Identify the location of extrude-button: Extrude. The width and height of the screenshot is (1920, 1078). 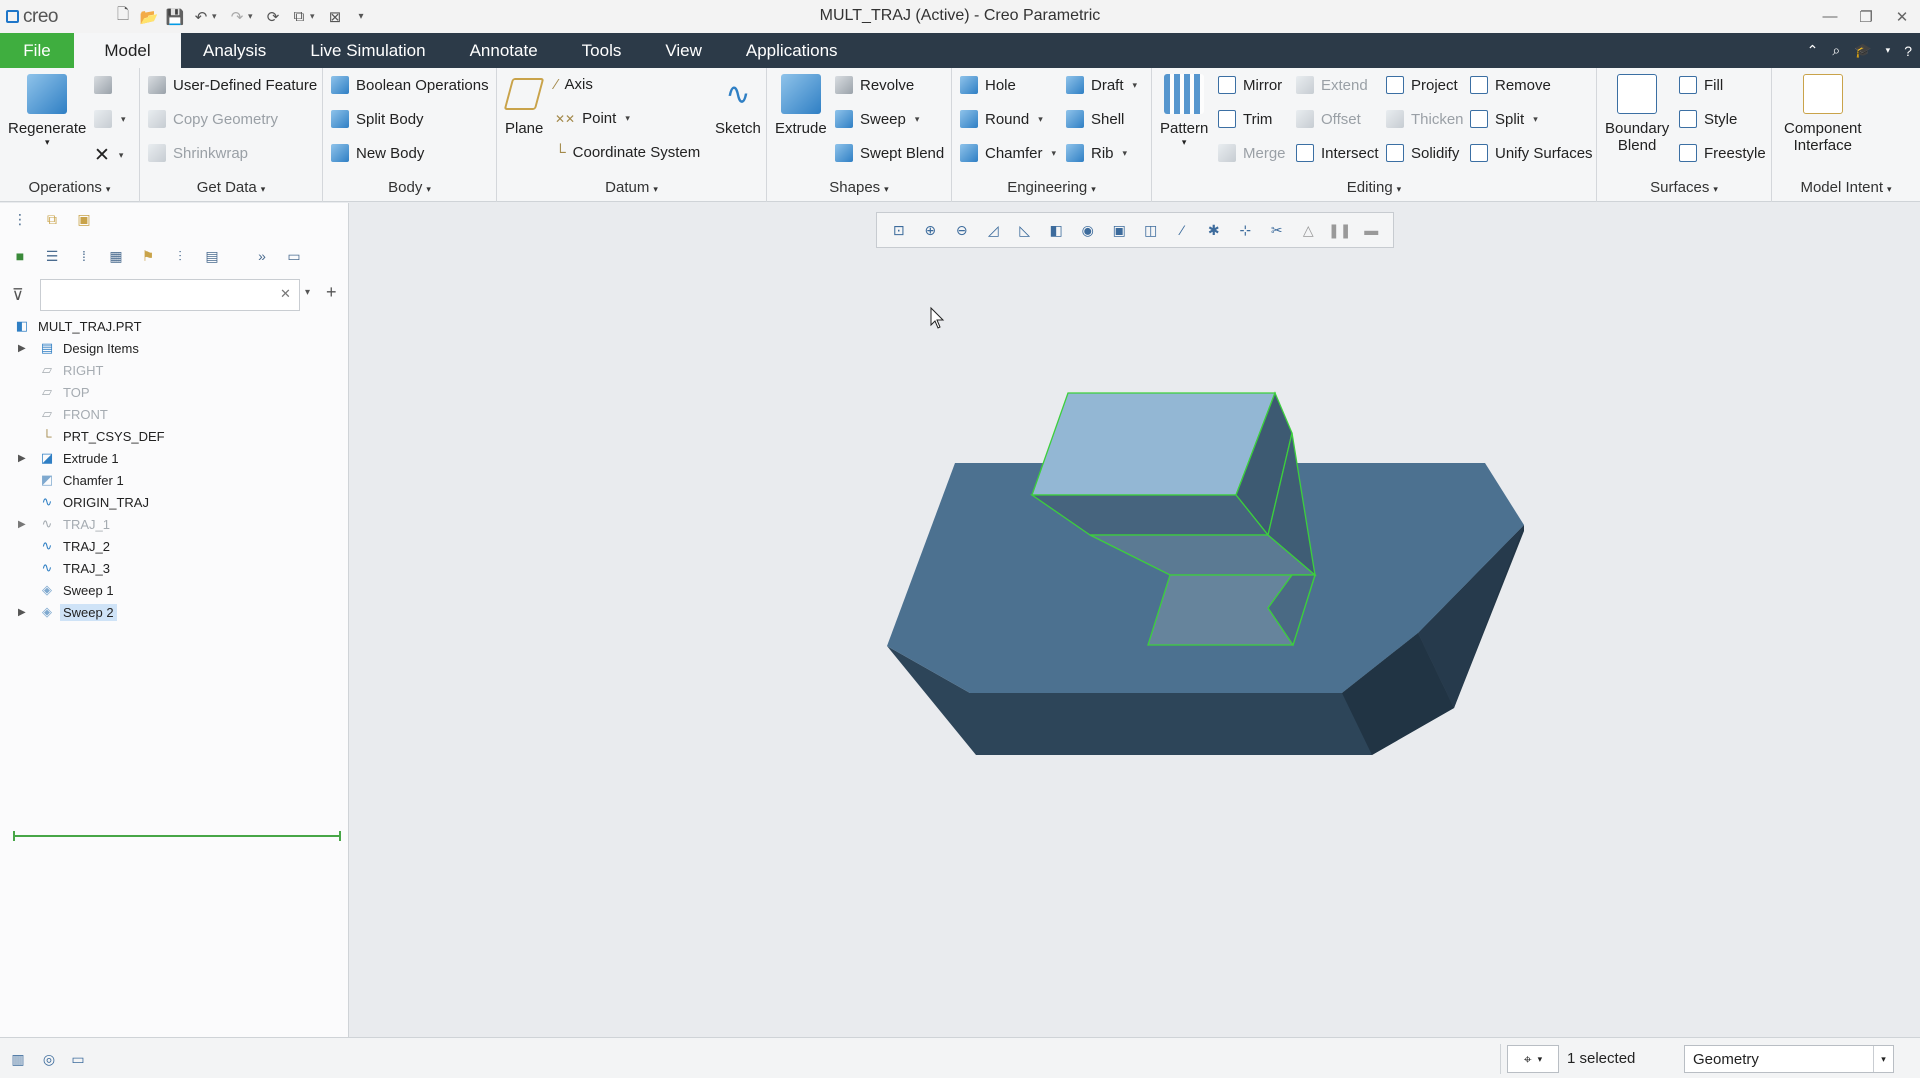
(801, 105).